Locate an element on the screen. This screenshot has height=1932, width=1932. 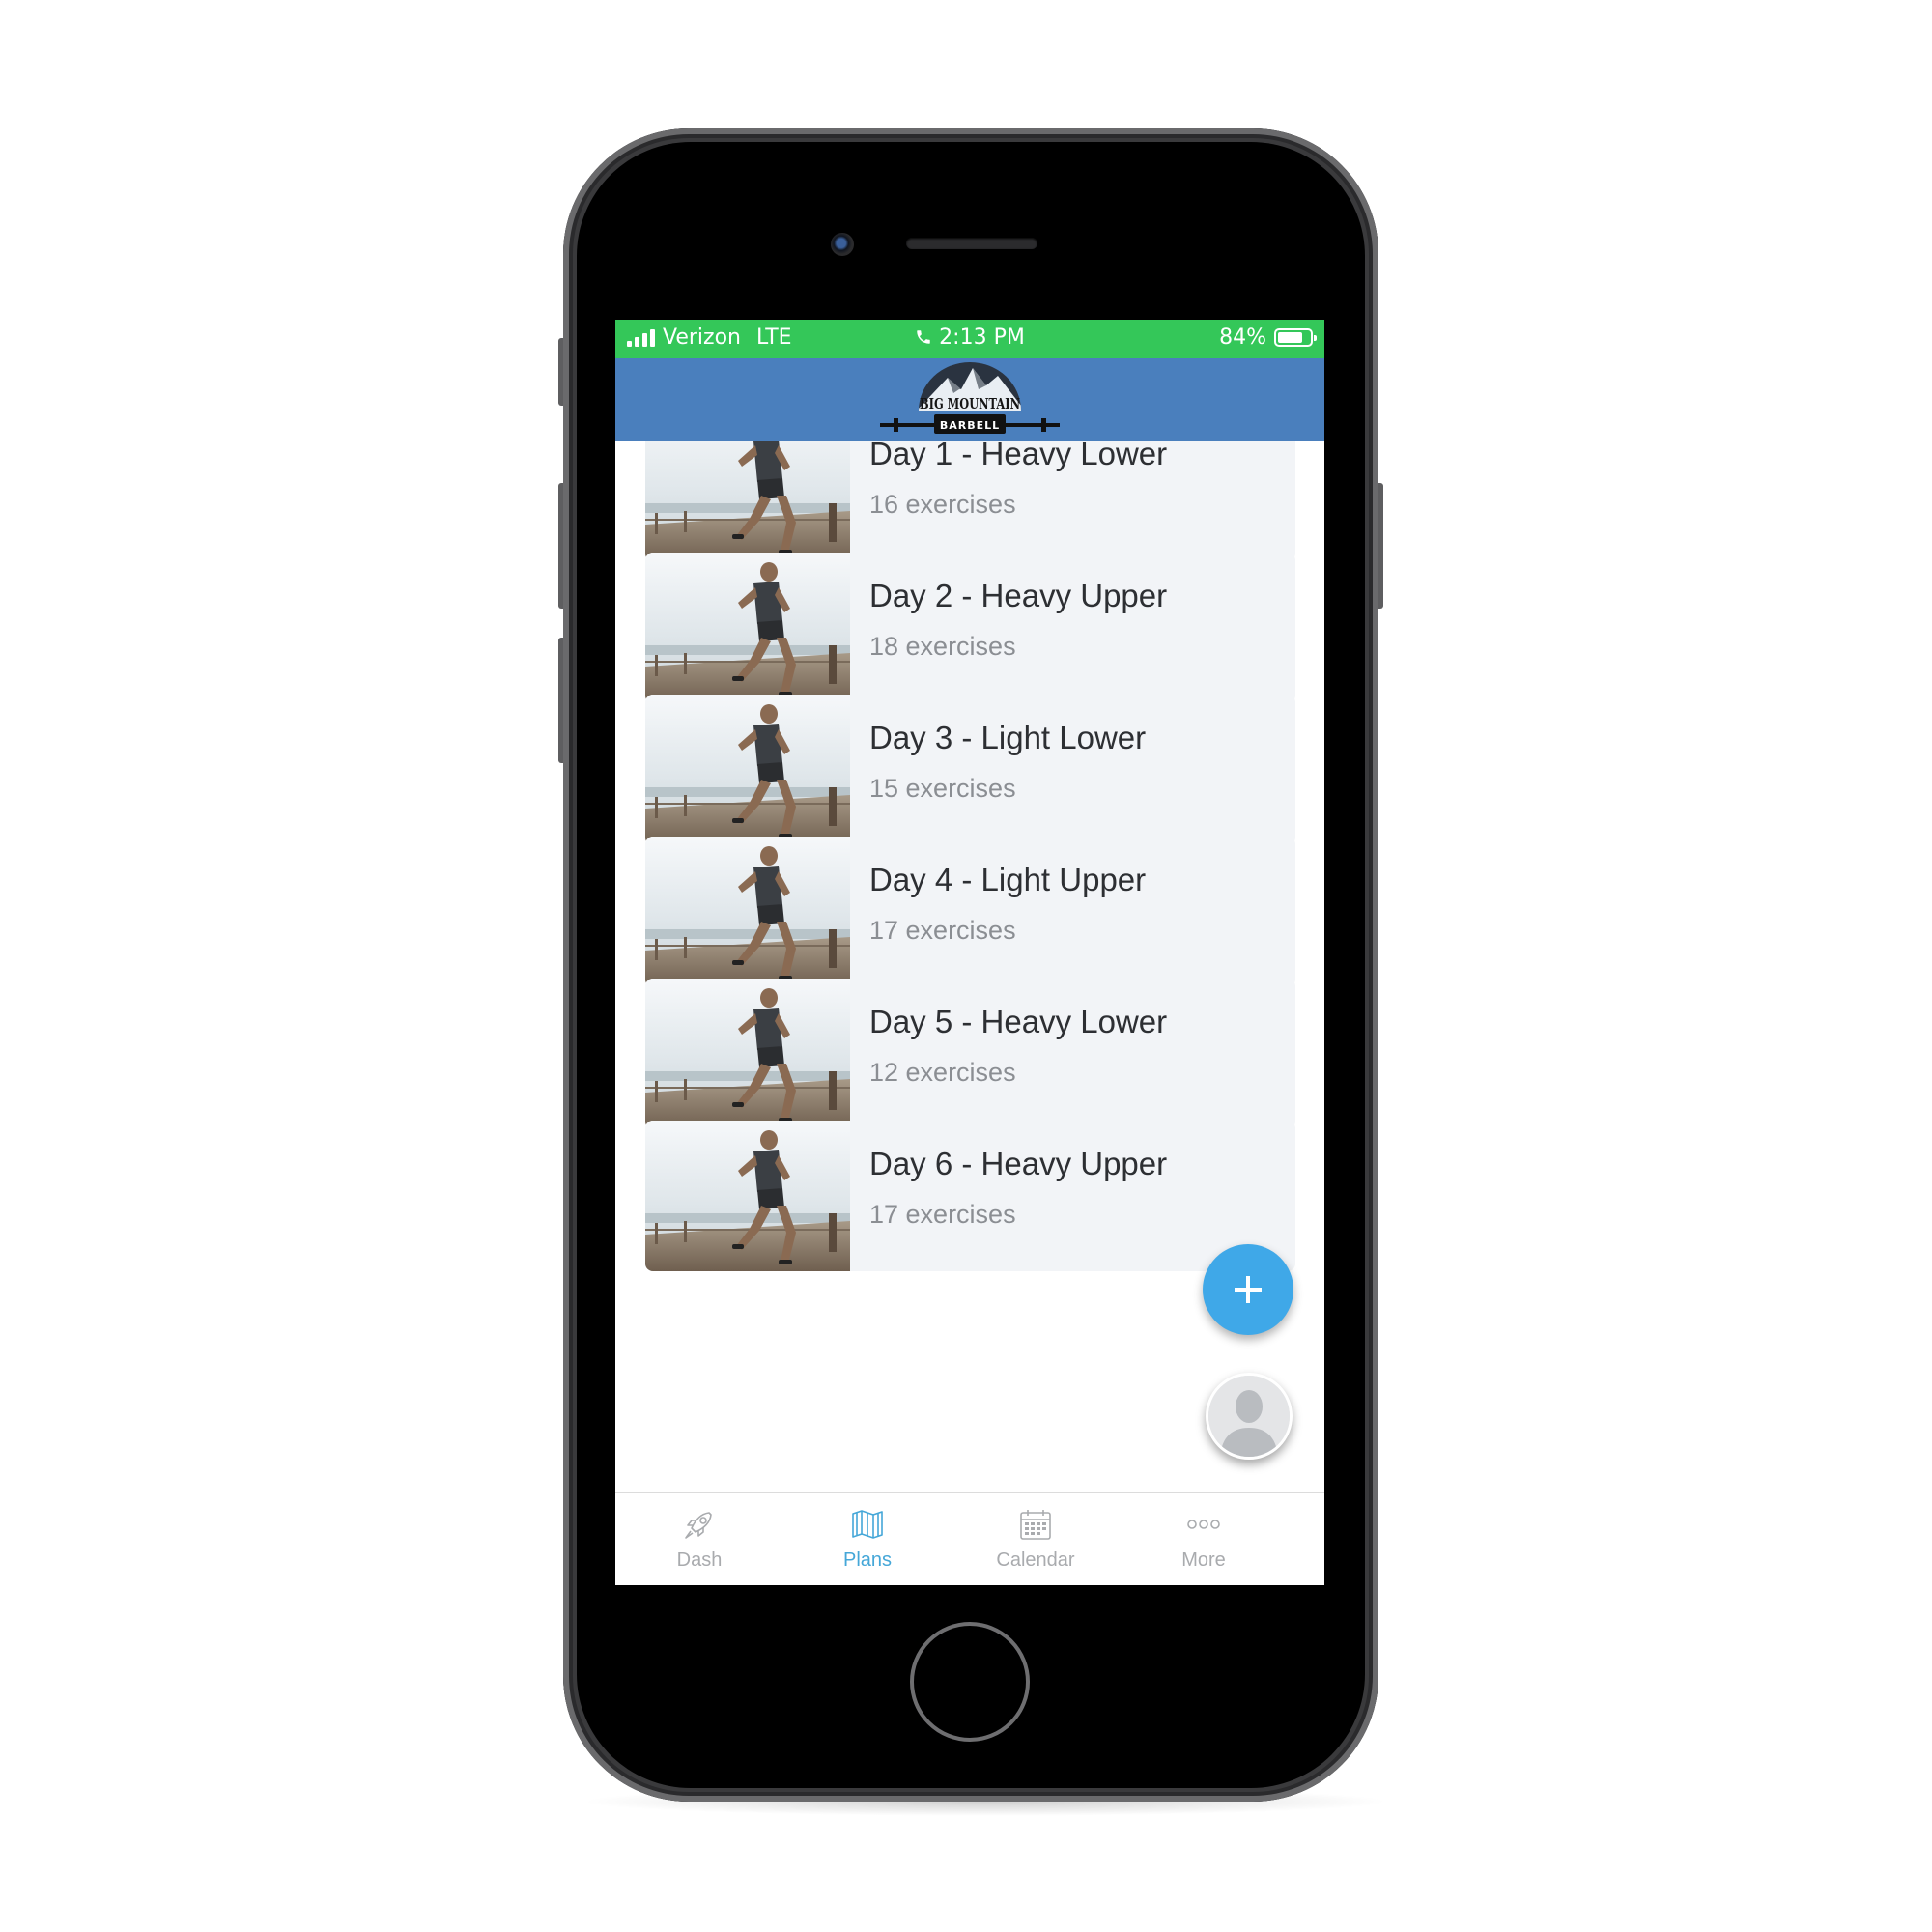
tab-calendar: Calendar is located at coordinates (1036, 1539).